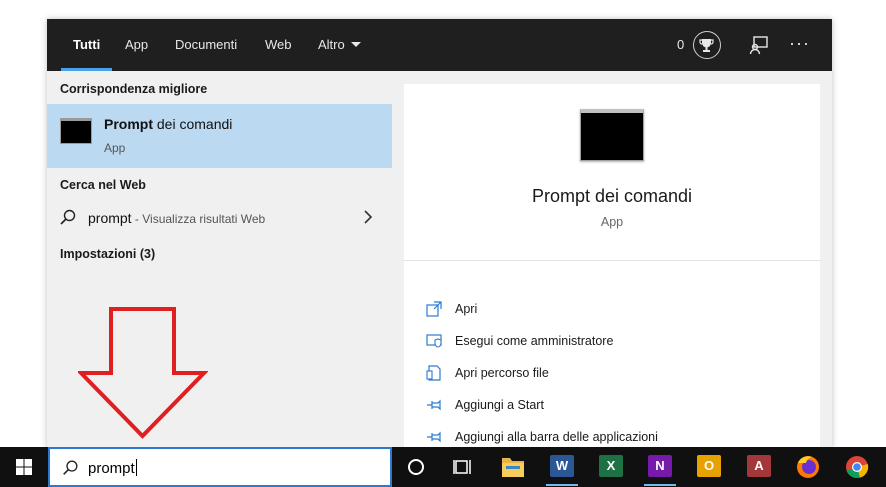 The width and height of the screenshot is (886, 487). I want to click on tab-altro: Altro, so click(339, 45).